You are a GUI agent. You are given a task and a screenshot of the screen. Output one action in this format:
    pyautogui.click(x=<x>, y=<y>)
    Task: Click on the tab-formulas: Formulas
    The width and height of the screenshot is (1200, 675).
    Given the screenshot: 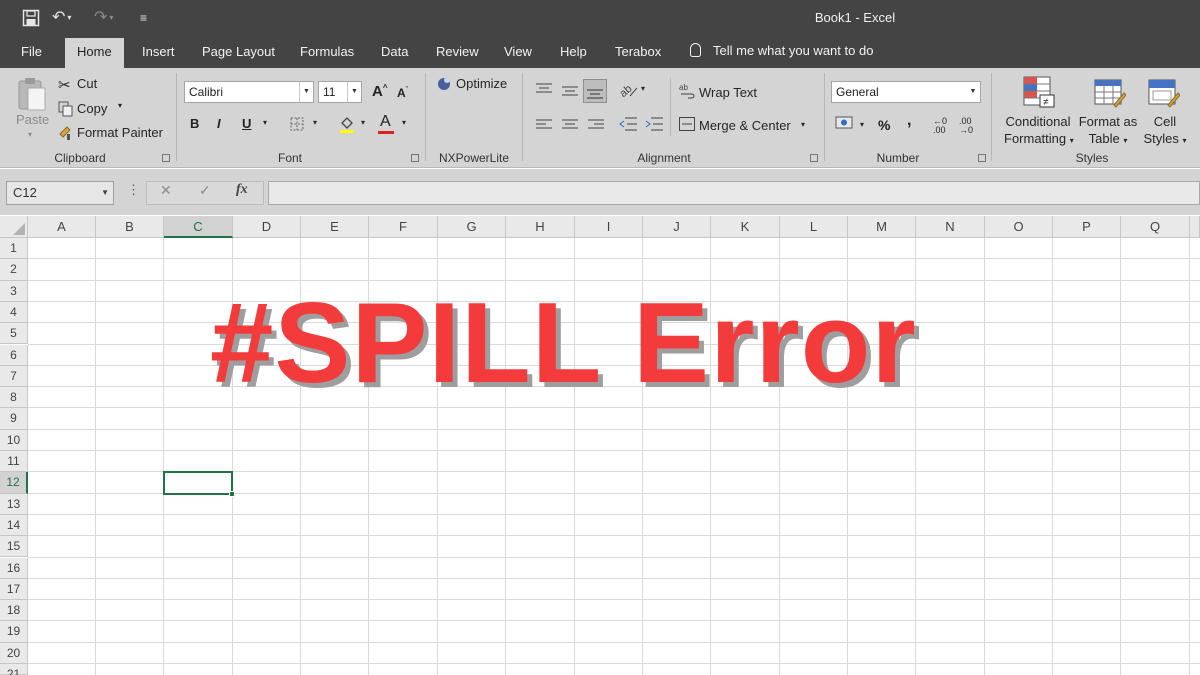 What is the action you would take?
    pyautogui.click(x=327, y=51)
    